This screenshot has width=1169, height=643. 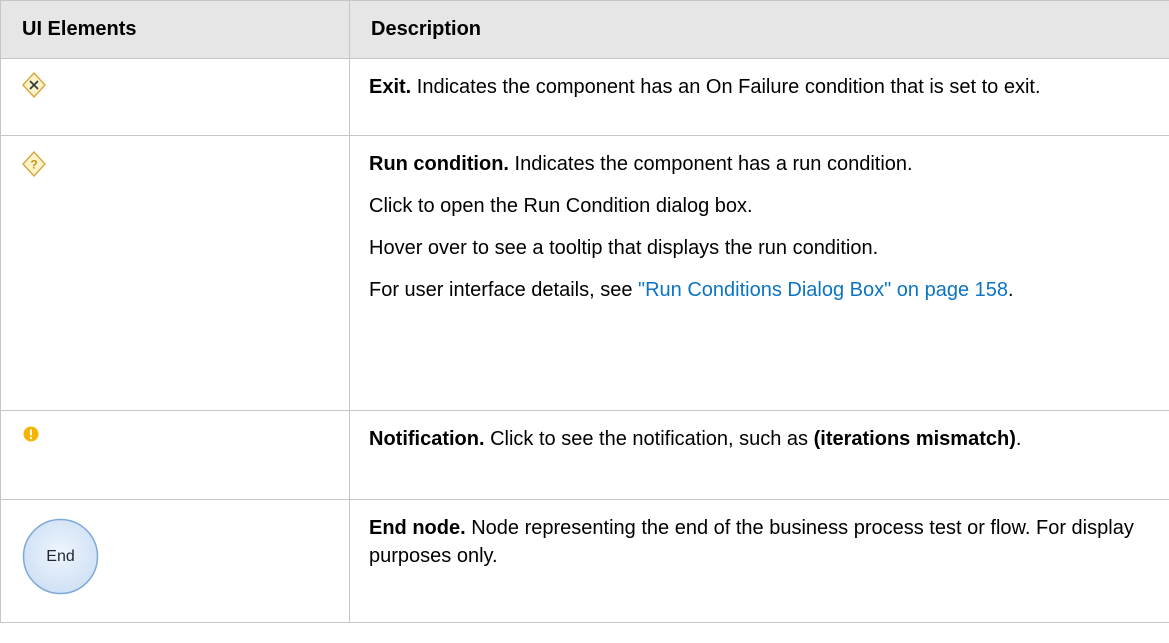 What do you see at coordinates (649, 439) in the screenshot?
I see `description-text: Click to see the notification, such as` at bounding box center [649, 439].